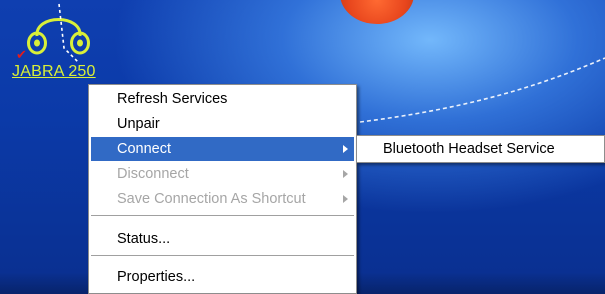 The width and height of the screenshot is (605, 294). What do you see at coordinates (21, 55) in the screenshot?
I see `checkmark-icon: ✔` at bounding box center [21, 55].